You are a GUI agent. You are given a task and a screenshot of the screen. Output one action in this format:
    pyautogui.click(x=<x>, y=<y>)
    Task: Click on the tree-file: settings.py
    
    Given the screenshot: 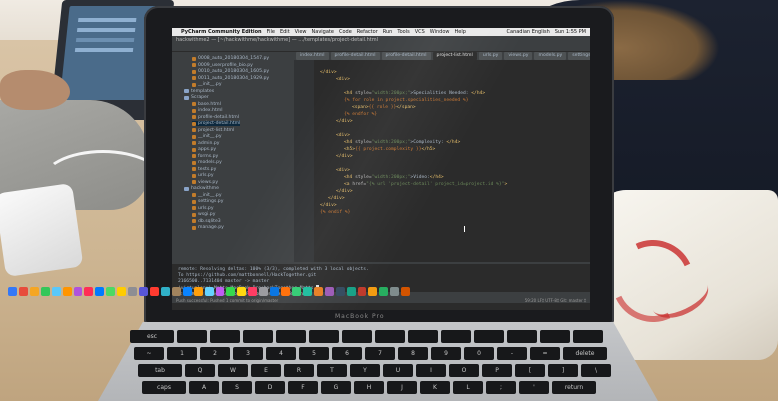 What is the action you would take?
    pyautogui.click(x=207, y=201)
    